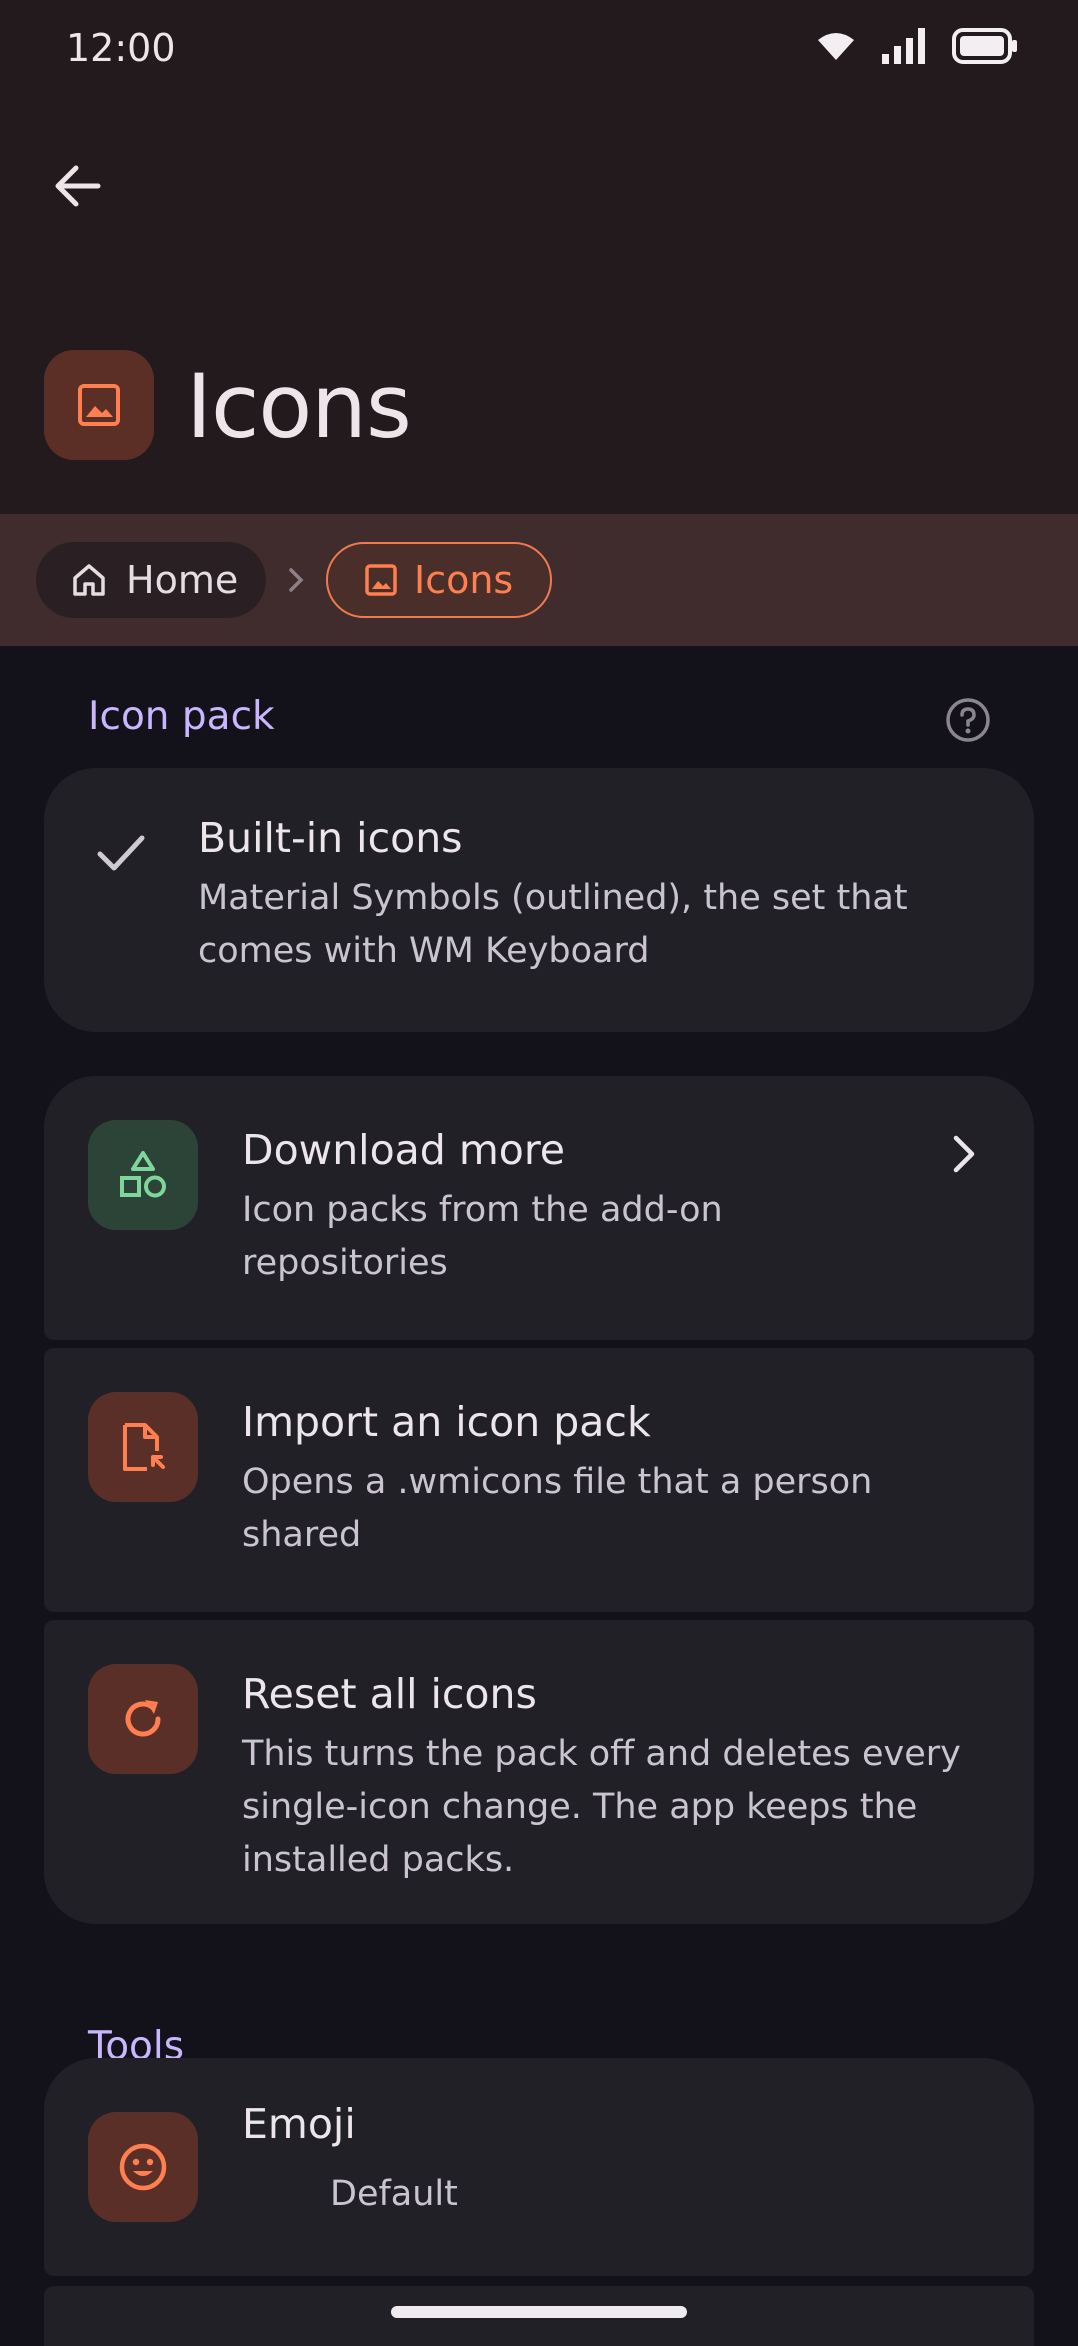 Image resolution: width=1078 pixels, height=2346 pixels. Describe the element at coordinates (345, 1263) in the screenshot. I see `download-more-subtitle-line2: repositories` at that location.